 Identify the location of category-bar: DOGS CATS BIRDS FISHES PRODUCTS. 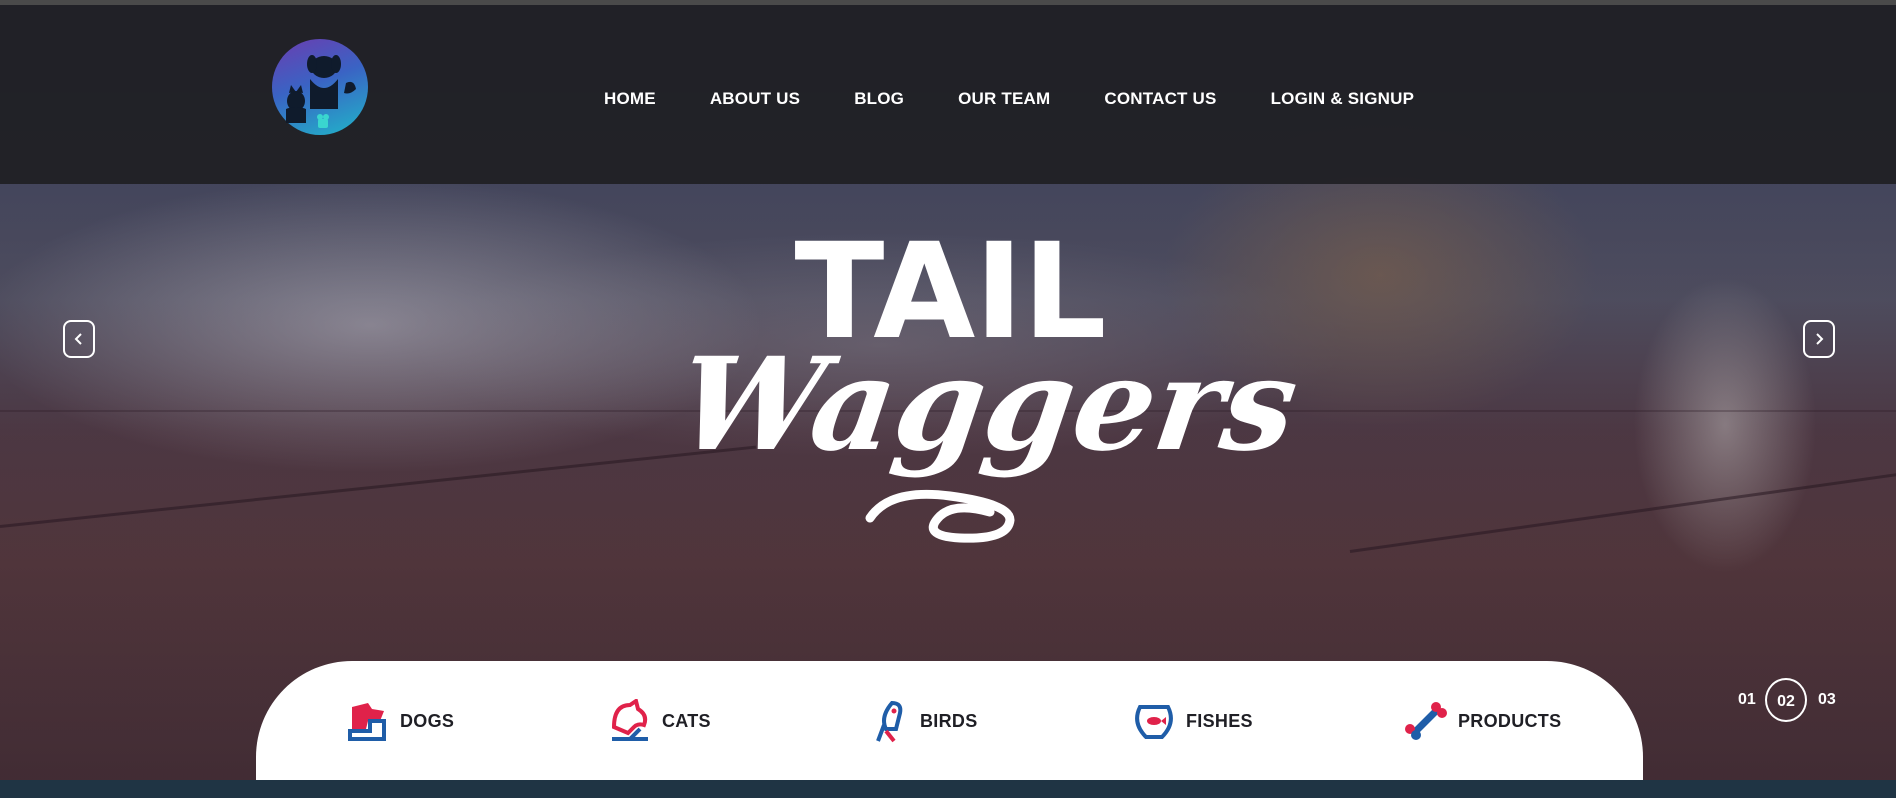
(949, 720).